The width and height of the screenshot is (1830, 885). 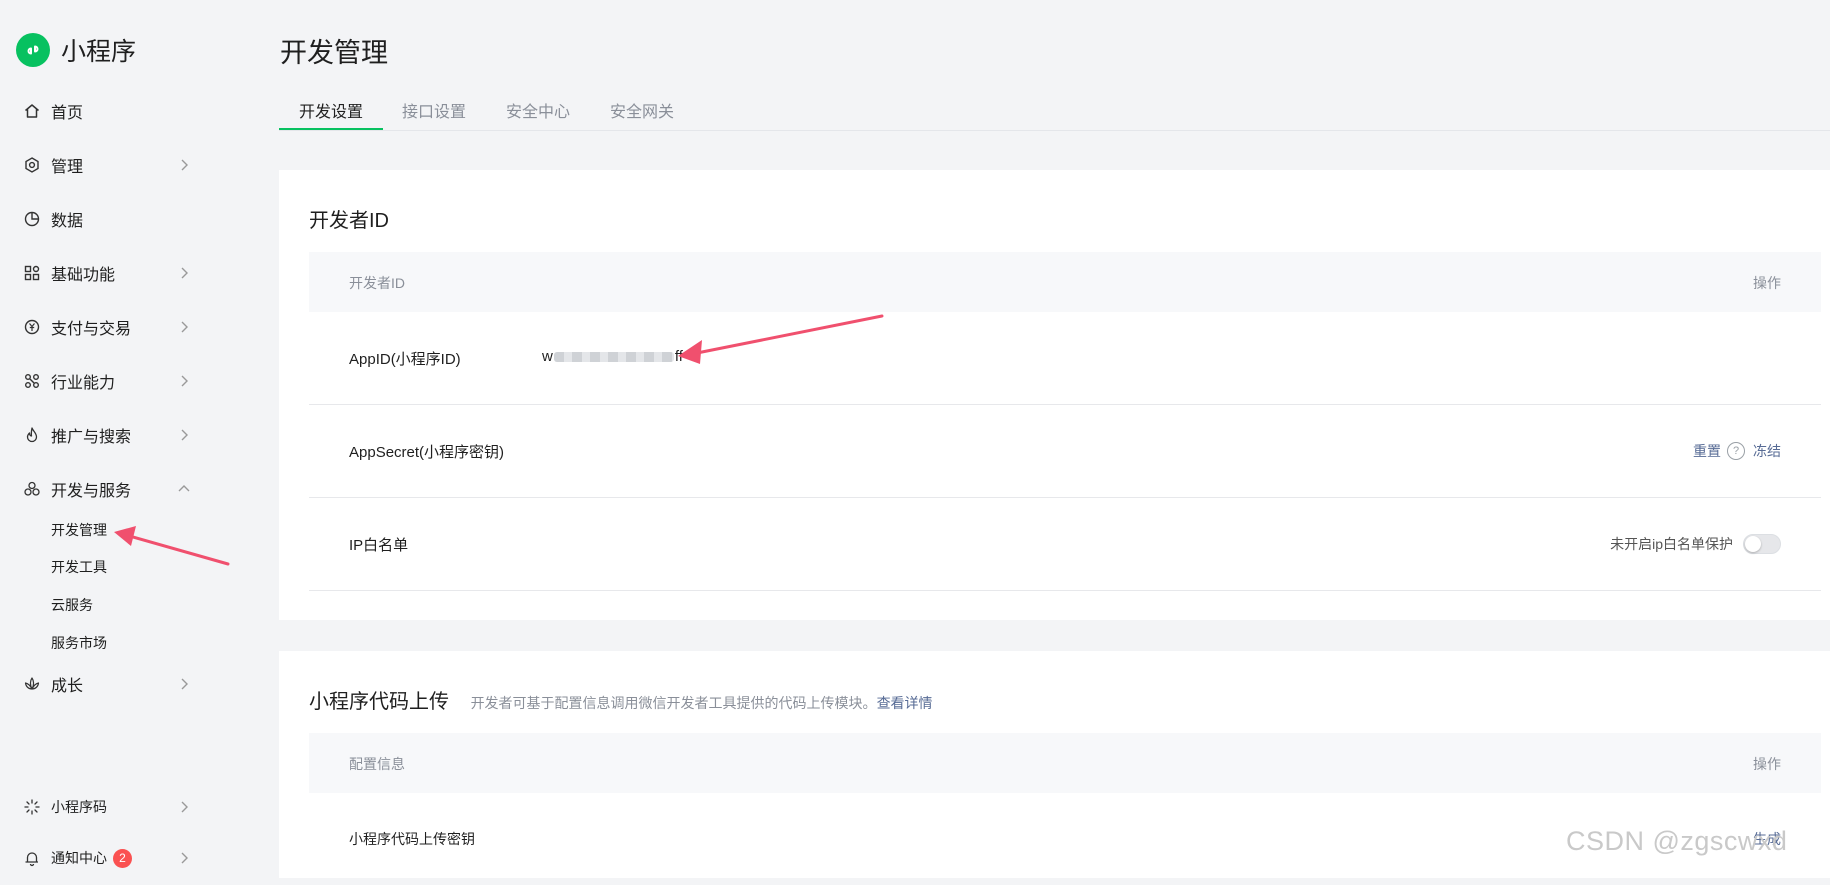 I want to click on sidebar-item-promotion: 推广与搜索, so click(x=107, y=435).